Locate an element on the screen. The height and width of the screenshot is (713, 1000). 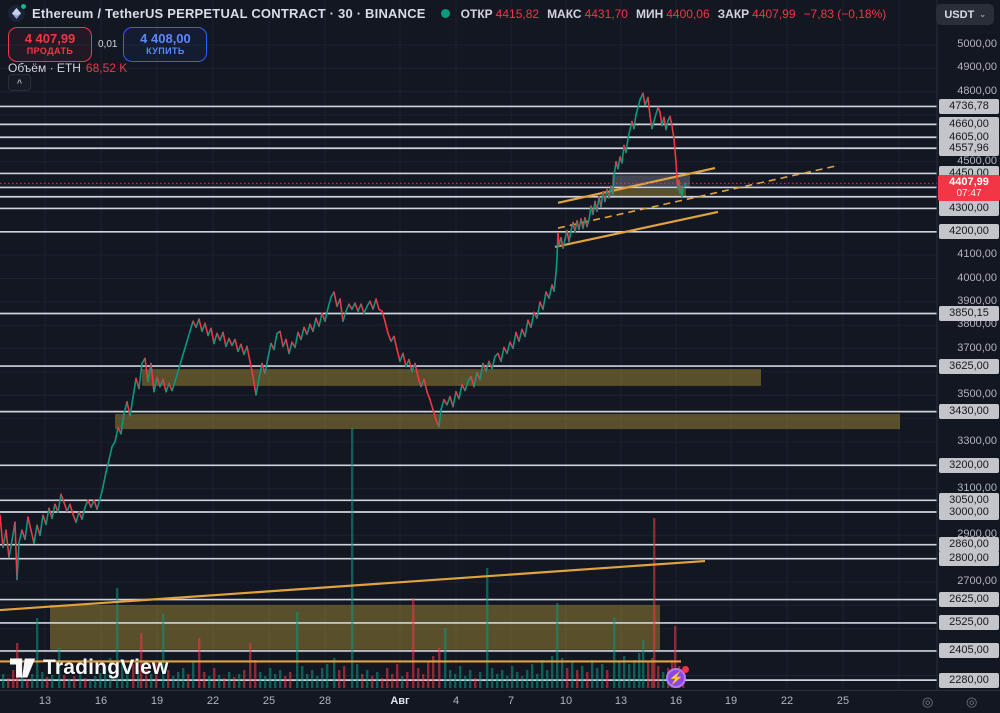
price-level-label: 2625,00 is located at coordinates (969, 600).